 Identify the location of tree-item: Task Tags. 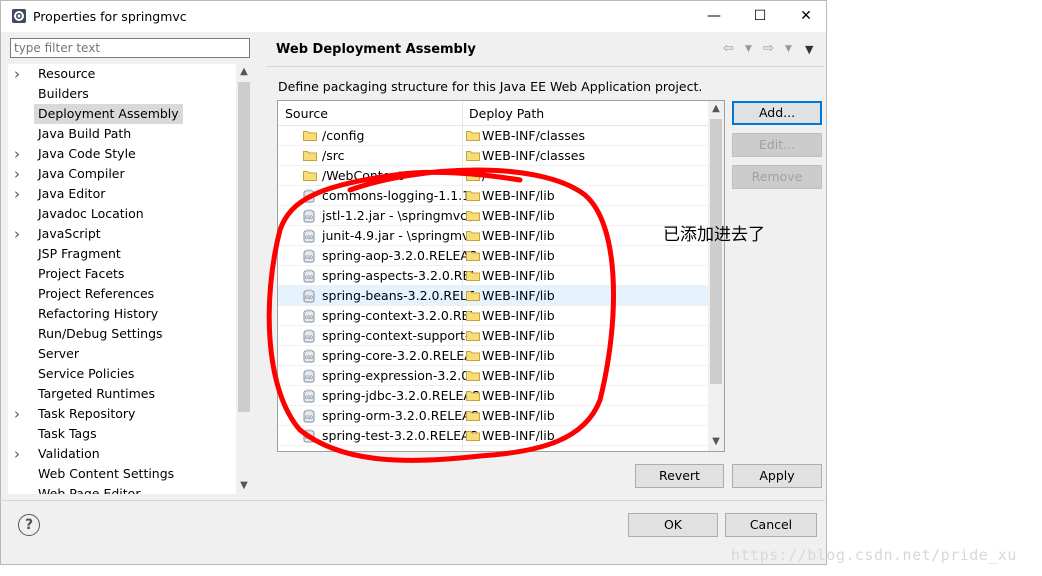
(122, 434).